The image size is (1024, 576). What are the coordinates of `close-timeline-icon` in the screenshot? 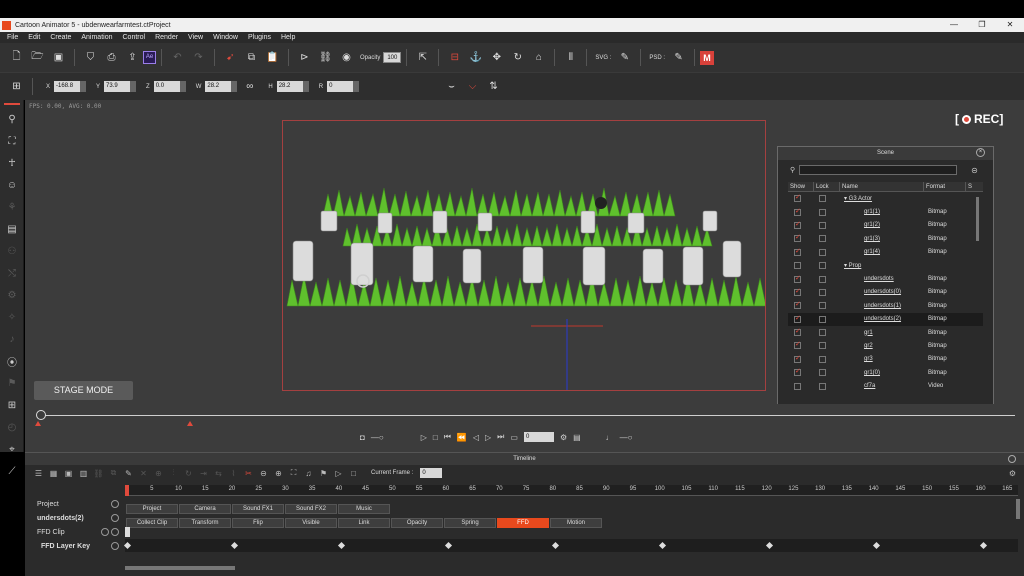 It's located at (1012, 459).